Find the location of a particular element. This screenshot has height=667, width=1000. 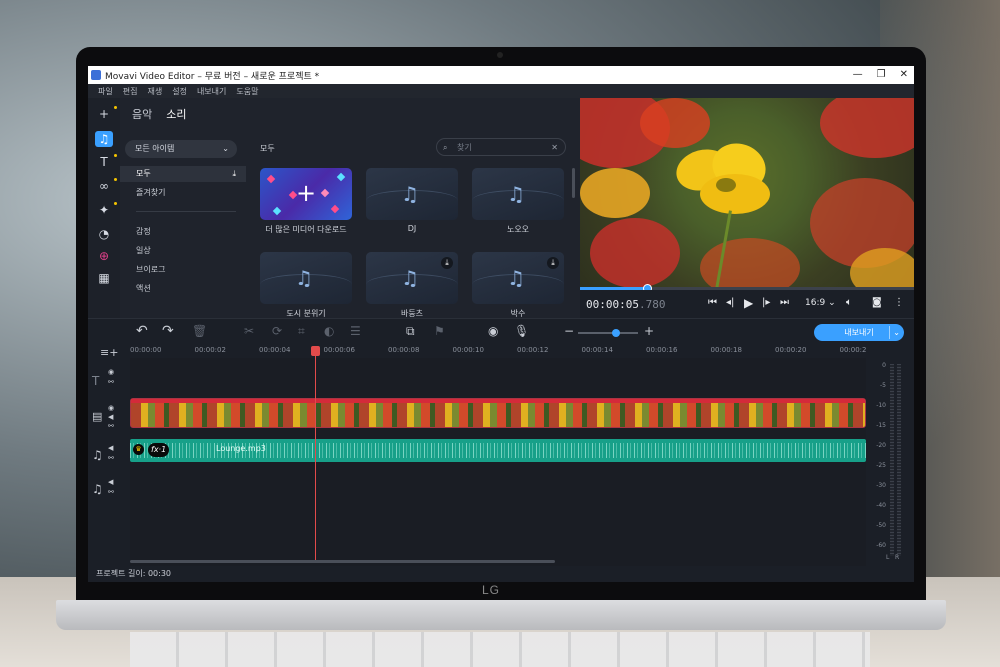

webcam-record-icon: ◉ is located at coordinates (493, 331).